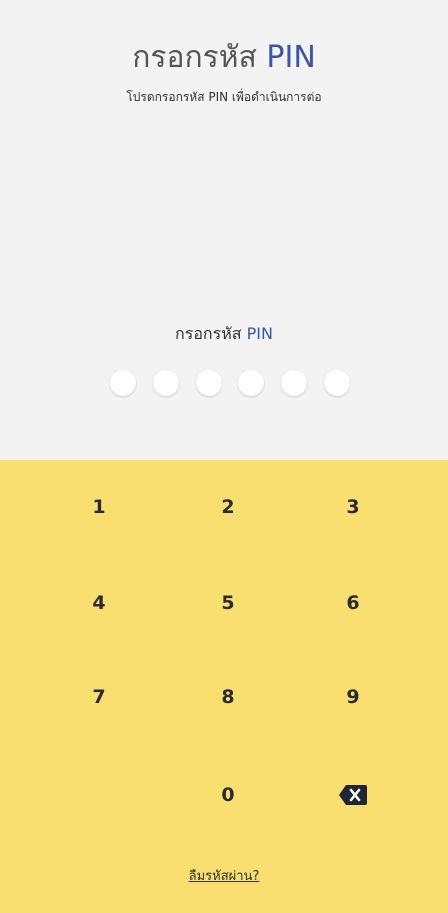 The image size is (448, 913). What do you see at coordinates (228, 697) in the screenshot?
I see `key-8: 8` at bounding box center [228, 697].